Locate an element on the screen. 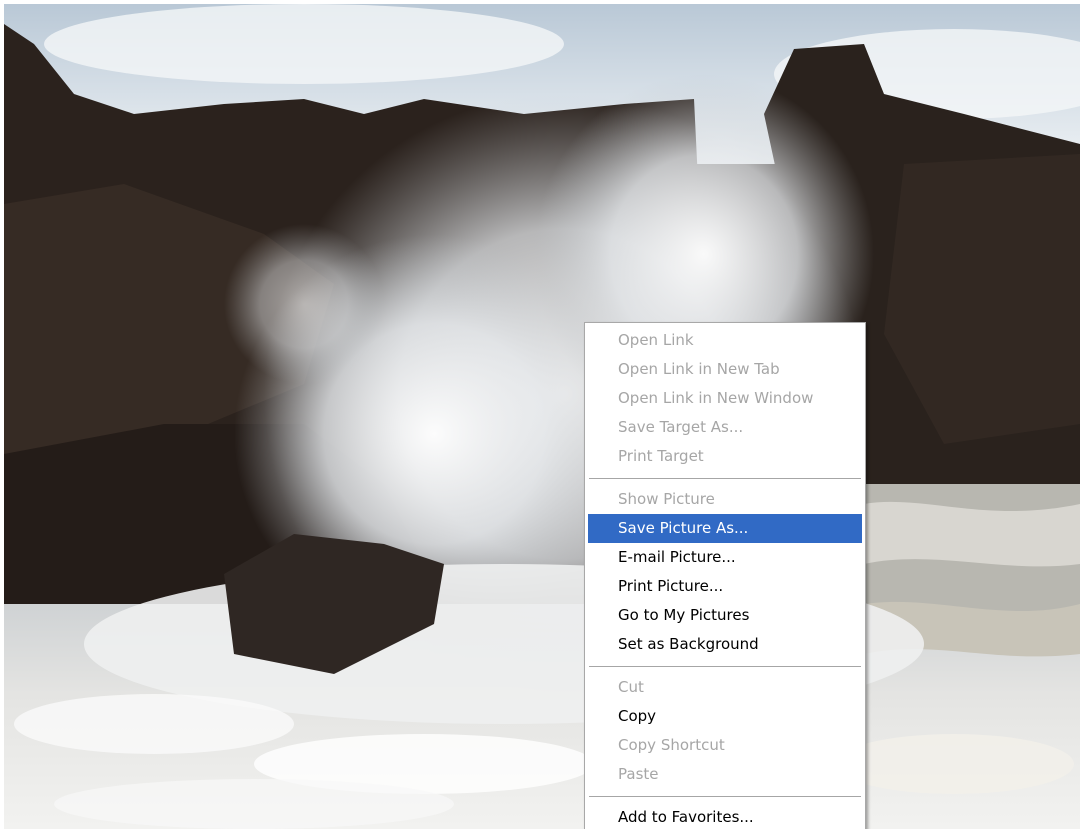 Image resolution: width=1080 pixels, height=829 pixels. menu-item-print-target: Print Target is located at coordinates (725, 456).